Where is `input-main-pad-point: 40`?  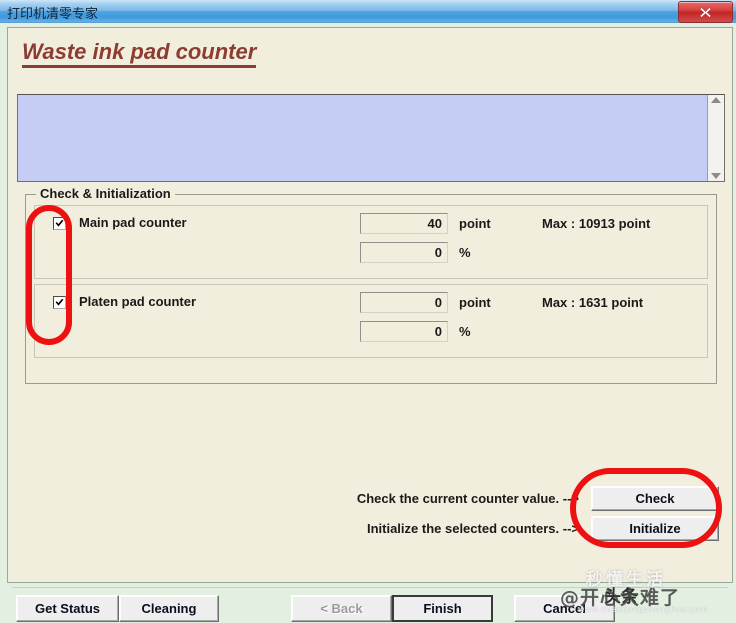
input-main-pad-point: 40 is located at coordinates (404, 223).